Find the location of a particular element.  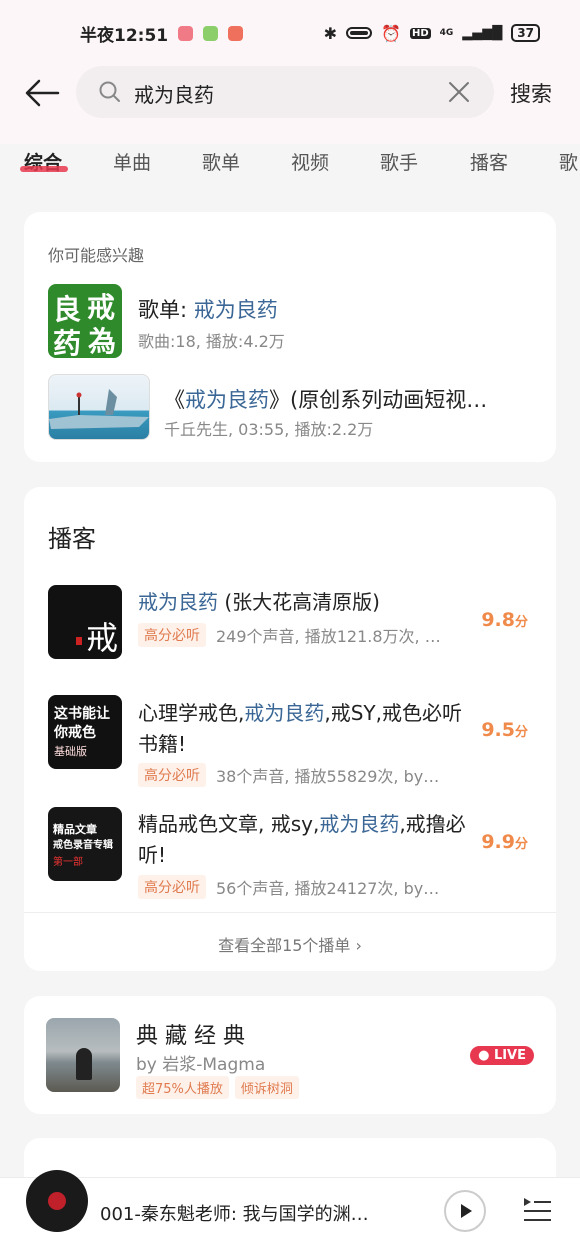

playlist-title: 歌单: 戒为良药 is located at coordinates (208, 309).